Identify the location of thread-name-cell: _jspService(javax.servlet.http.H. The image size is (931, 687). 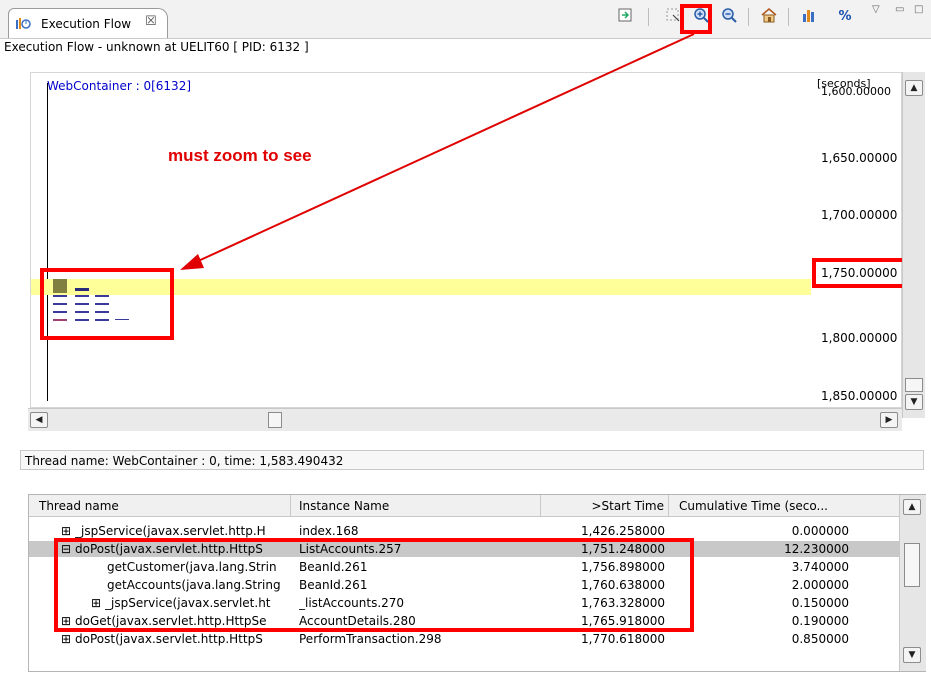
(170, 531).